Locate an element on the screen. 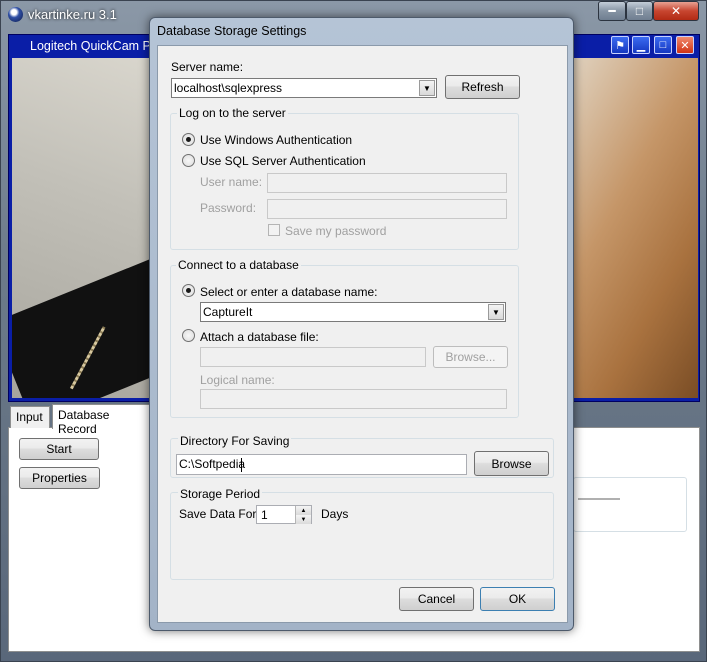  directory-group-label: Directory For Saving is located at coordinates (235, 441).